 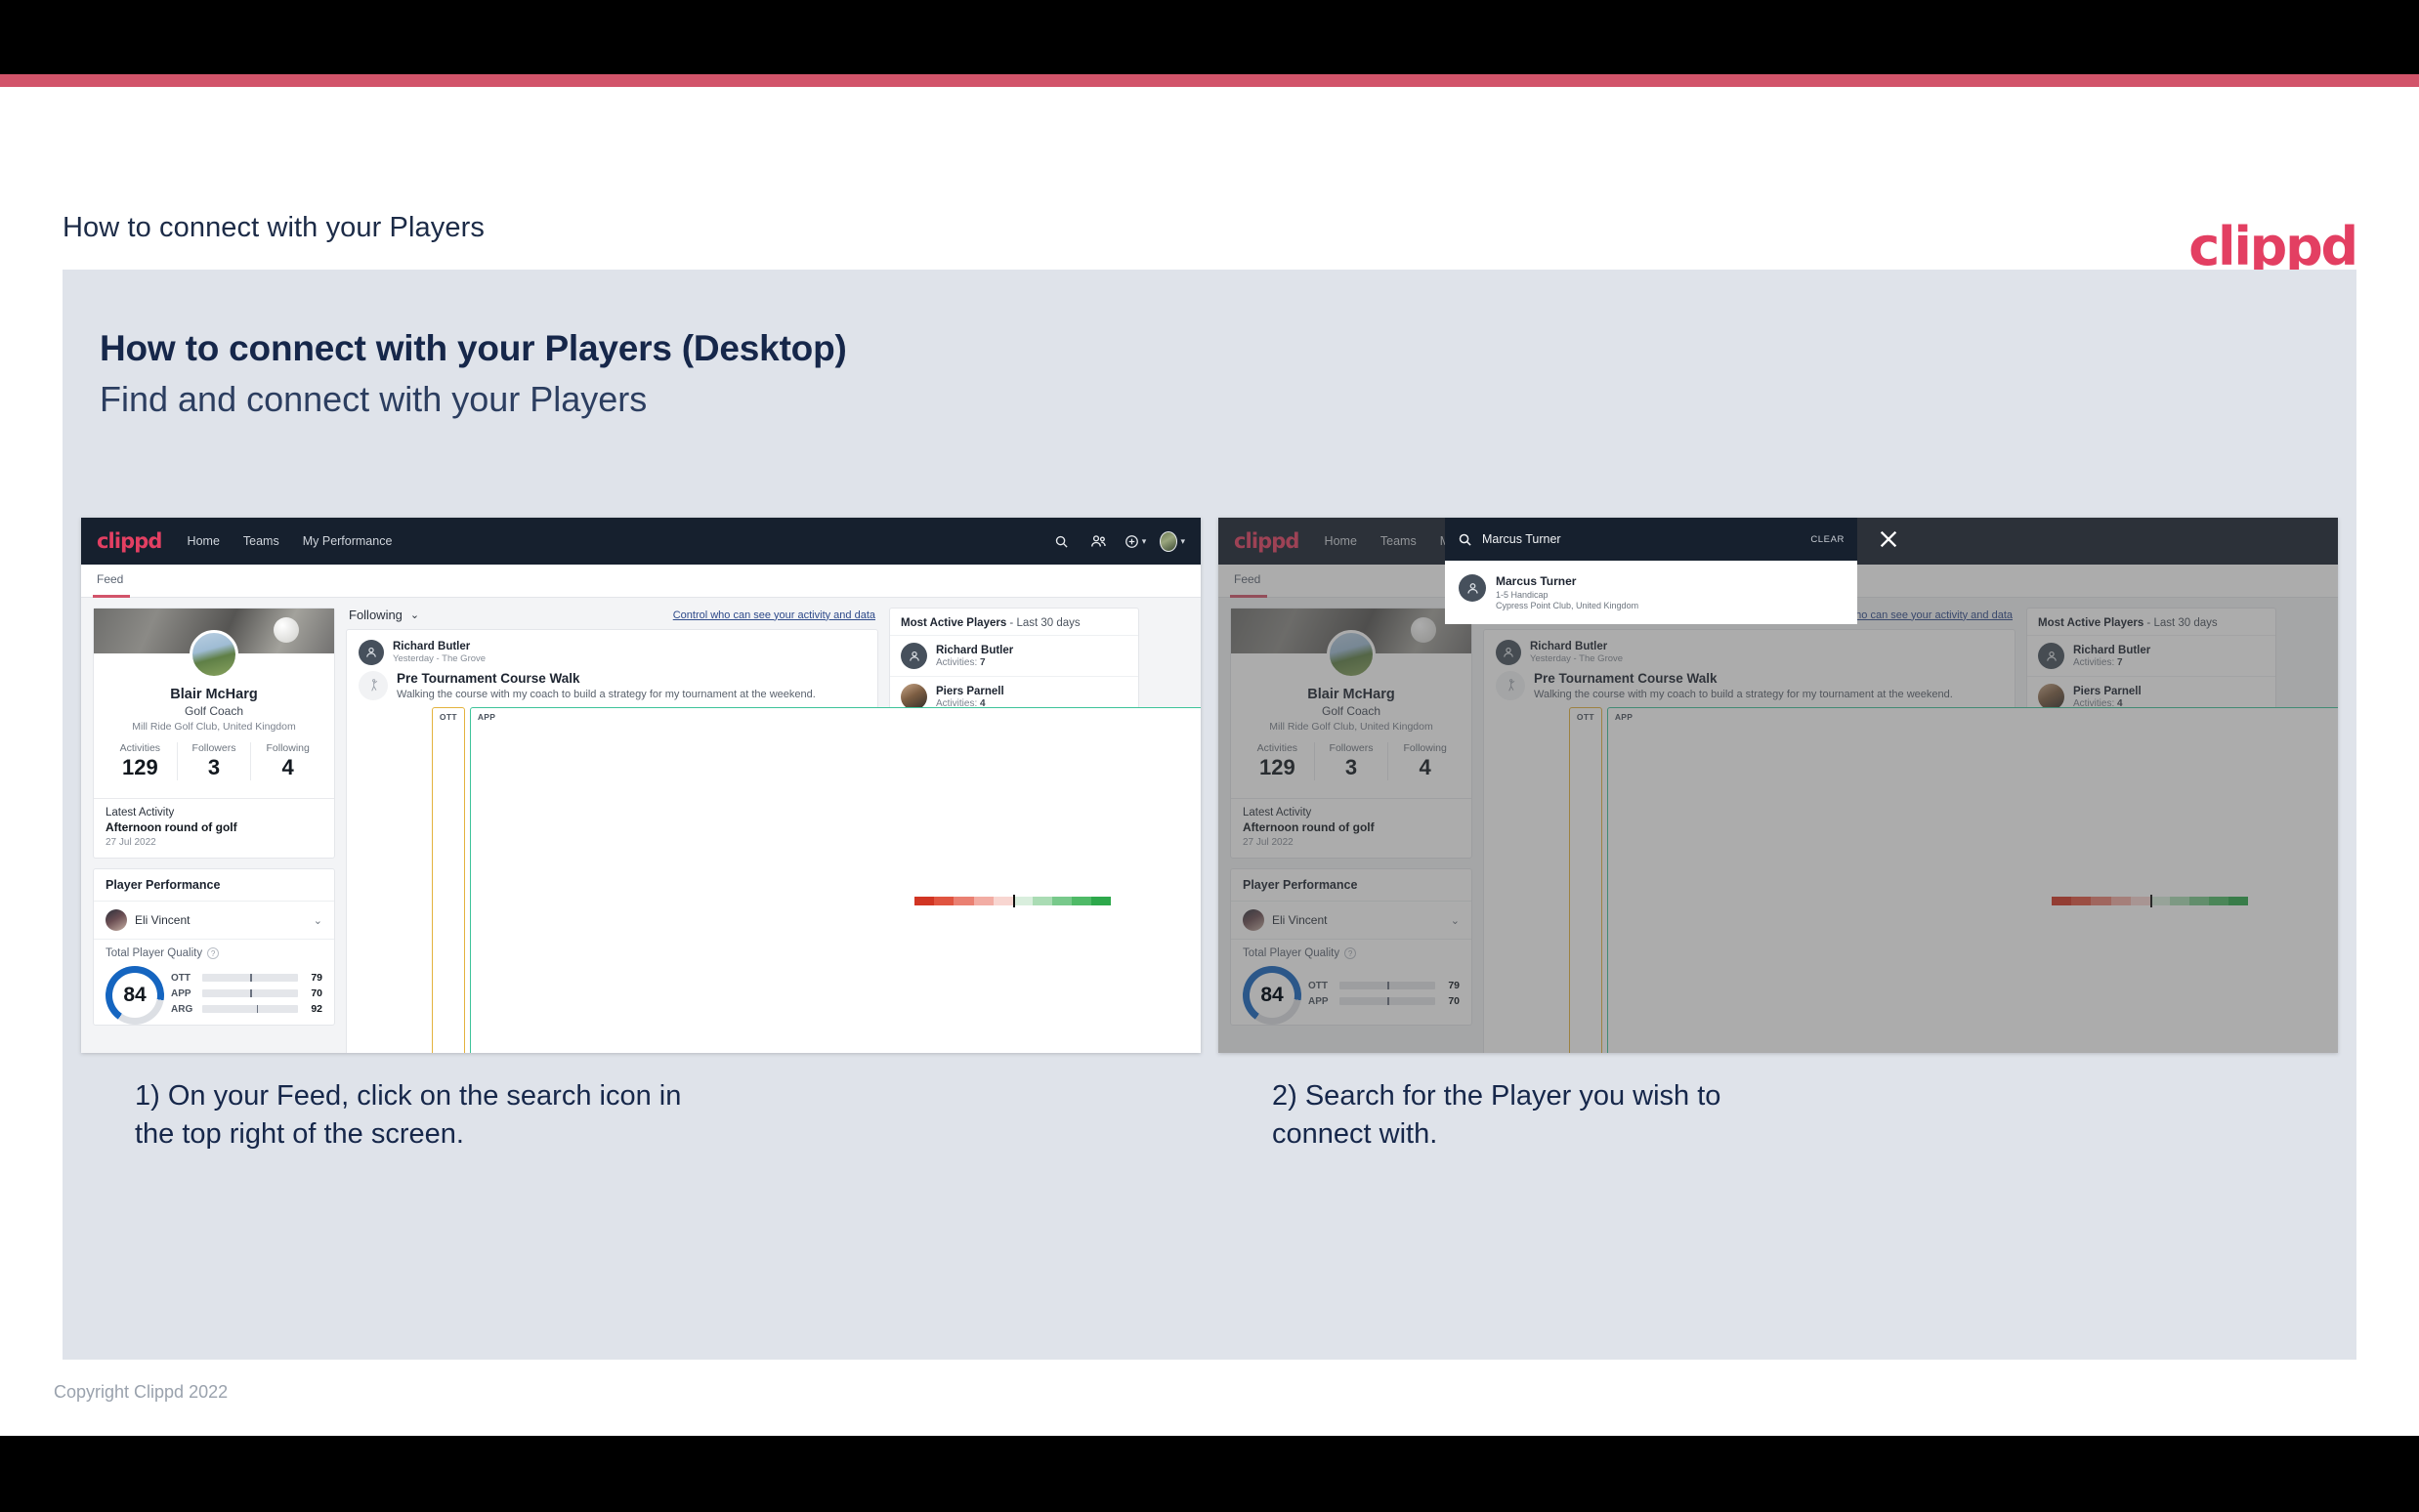 What do you see at coordinates (2273, 246) in the screenshot?
I see `clippd-logo: clippd` at bounding box center [2273, 246].